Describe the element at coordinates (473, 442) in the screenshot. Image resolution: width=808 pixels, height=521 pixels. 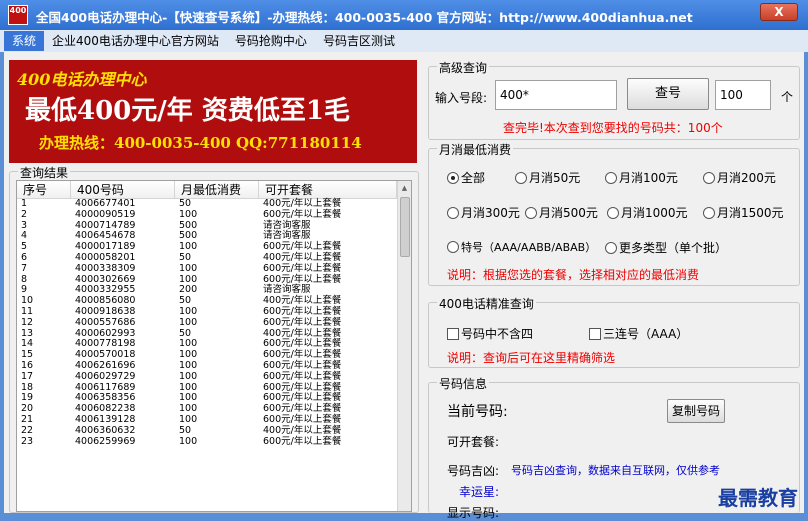
I see `package-label: 可开套餐:` at that location.